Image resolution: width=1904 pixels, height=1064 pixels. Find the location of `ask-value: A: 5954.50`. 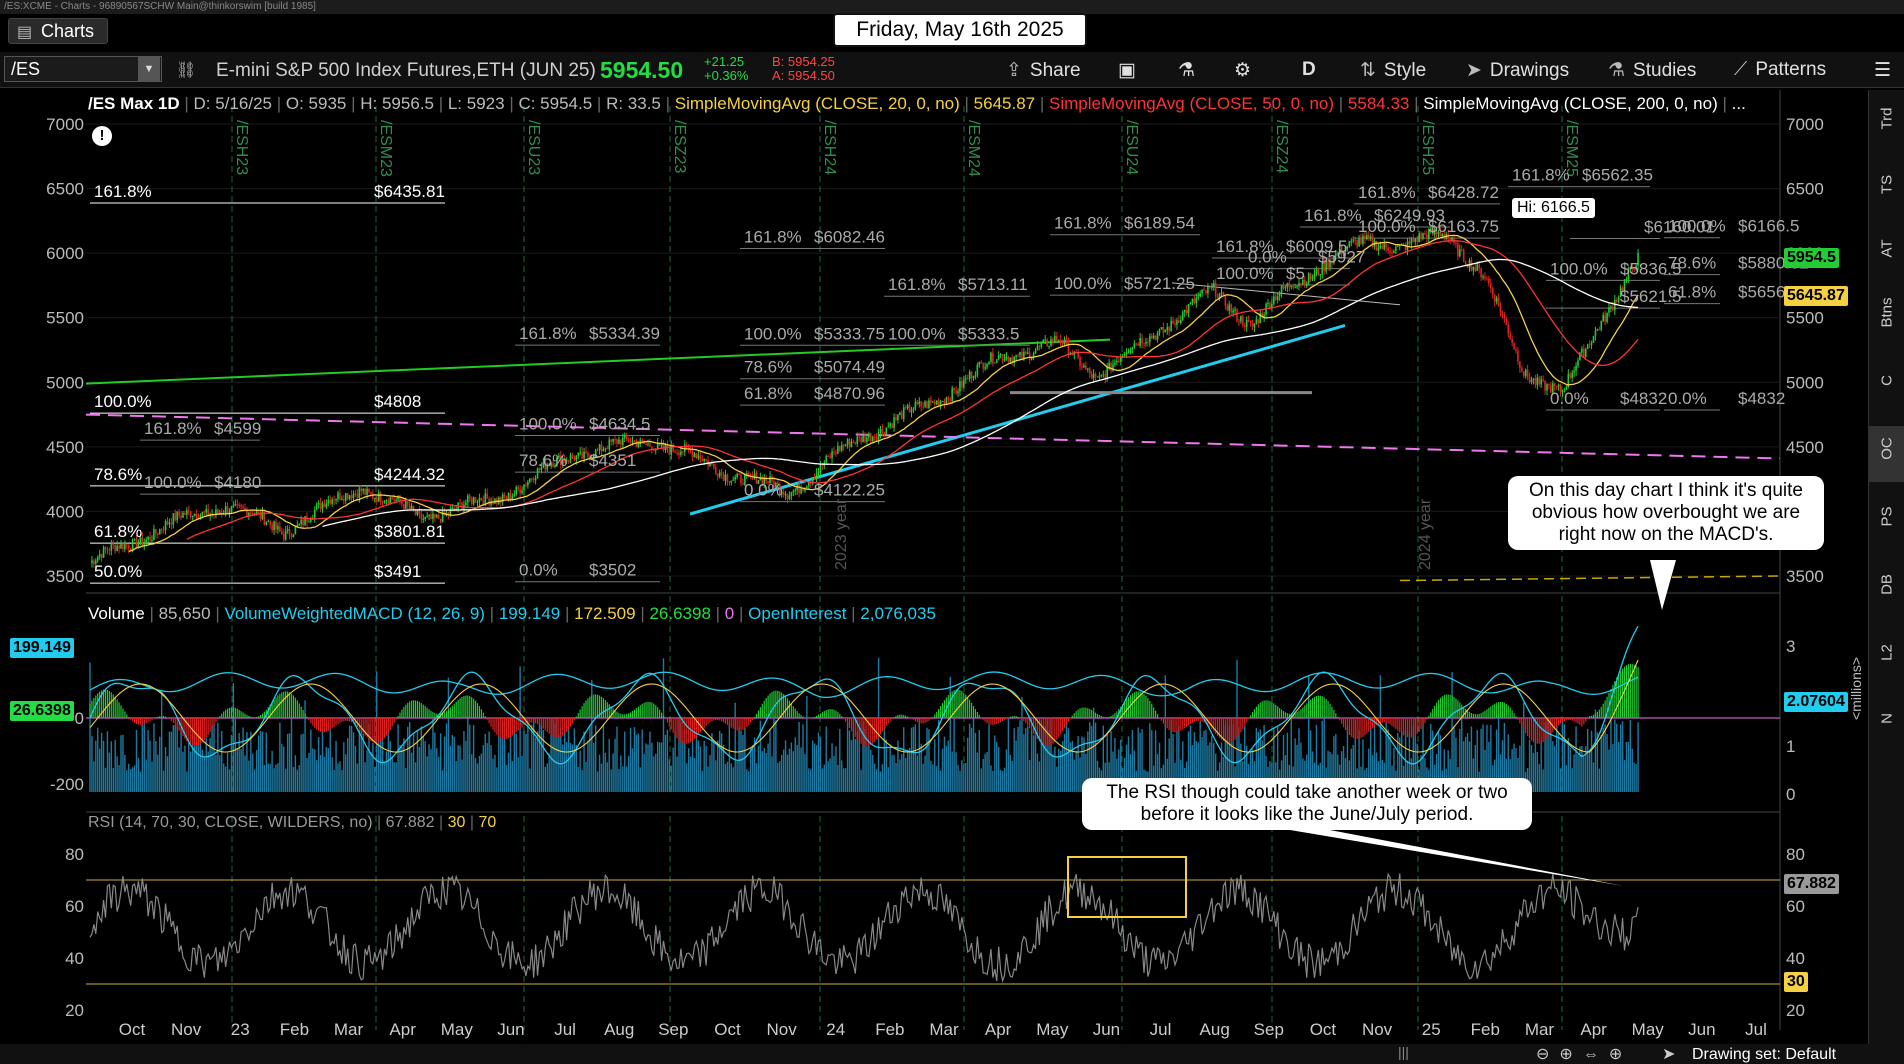

ask-value: A: 5954.50 is located at coordinates (803, 75).